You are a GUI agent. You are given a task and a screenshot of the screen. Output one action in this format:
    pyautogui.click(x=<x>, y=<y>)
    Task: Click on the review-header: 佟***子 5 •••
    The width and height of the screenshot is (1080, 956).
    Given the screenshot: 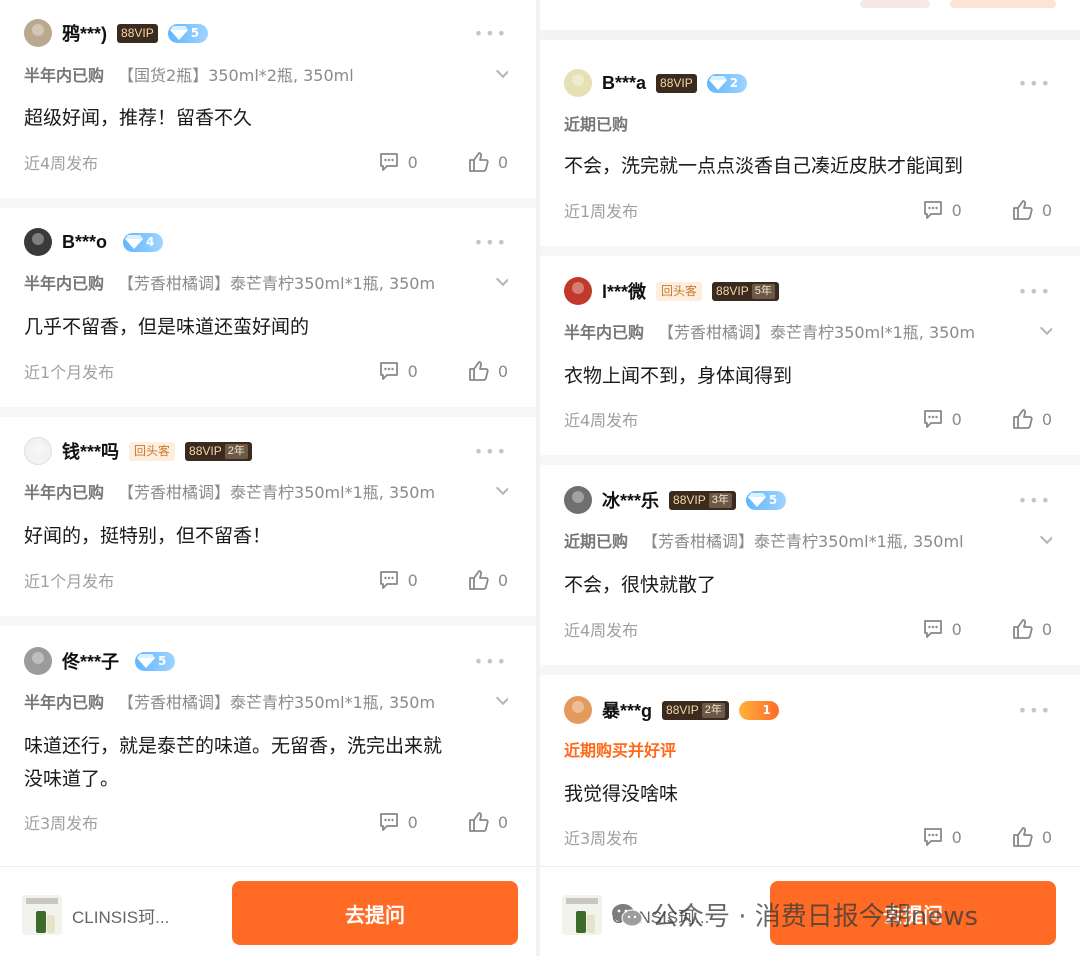 What is the action you would take?
    pyautogui.click(x=266, y=661)
    